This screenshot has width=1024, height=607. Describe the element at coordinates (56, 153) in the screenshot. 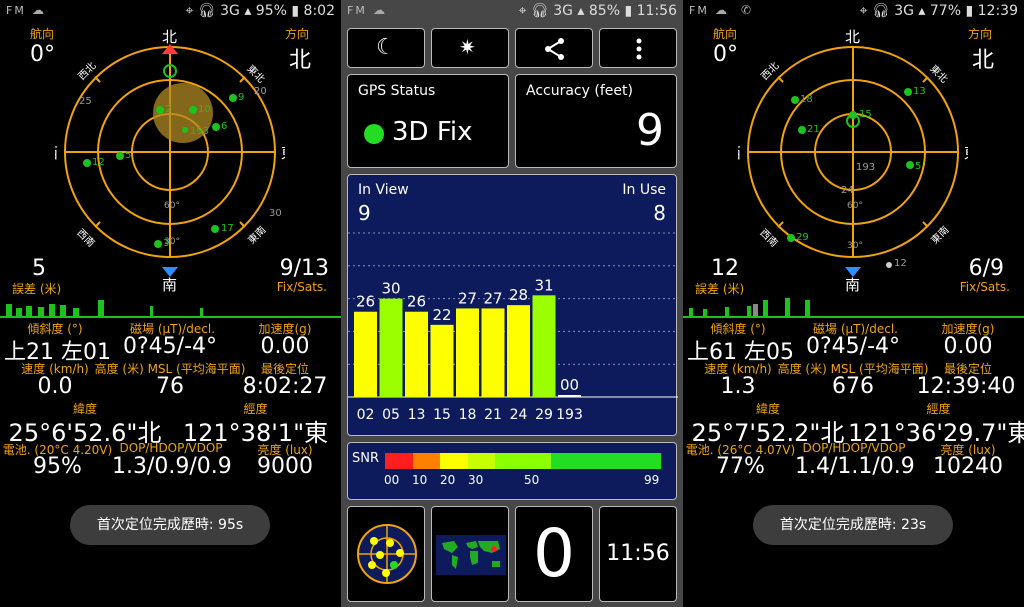

I see `compass-west: 西` at that location.